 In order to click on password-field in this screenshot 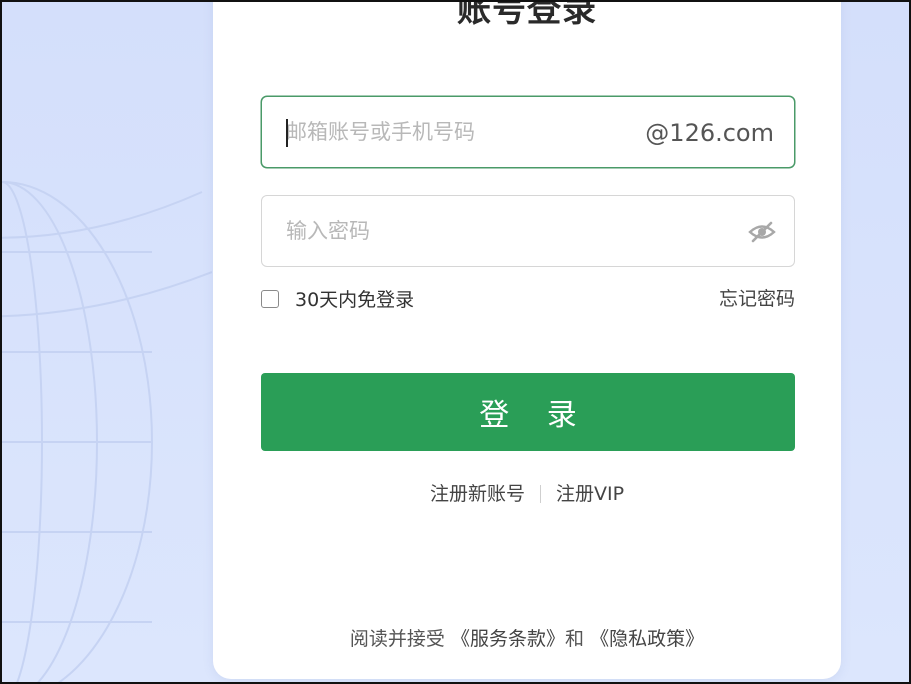, I will do `click(528, 231)`.